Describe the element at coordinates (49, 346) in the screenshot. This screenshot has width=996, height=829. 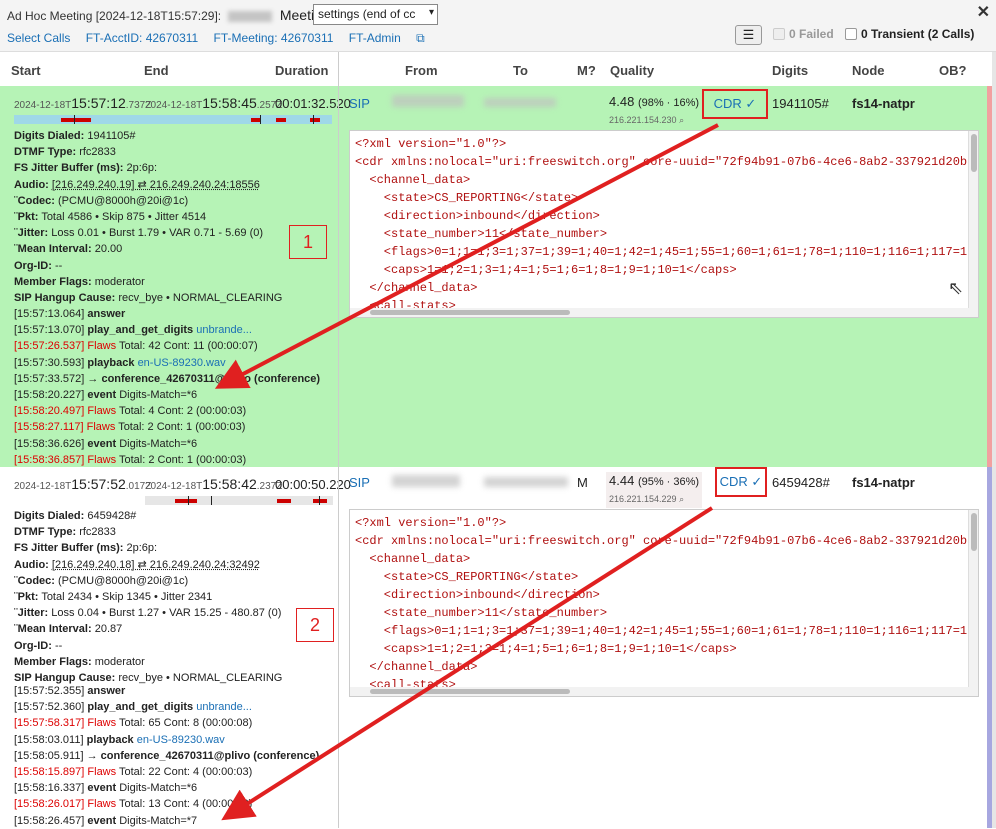
I see `event-time: [15:57:26.537]` at that location.